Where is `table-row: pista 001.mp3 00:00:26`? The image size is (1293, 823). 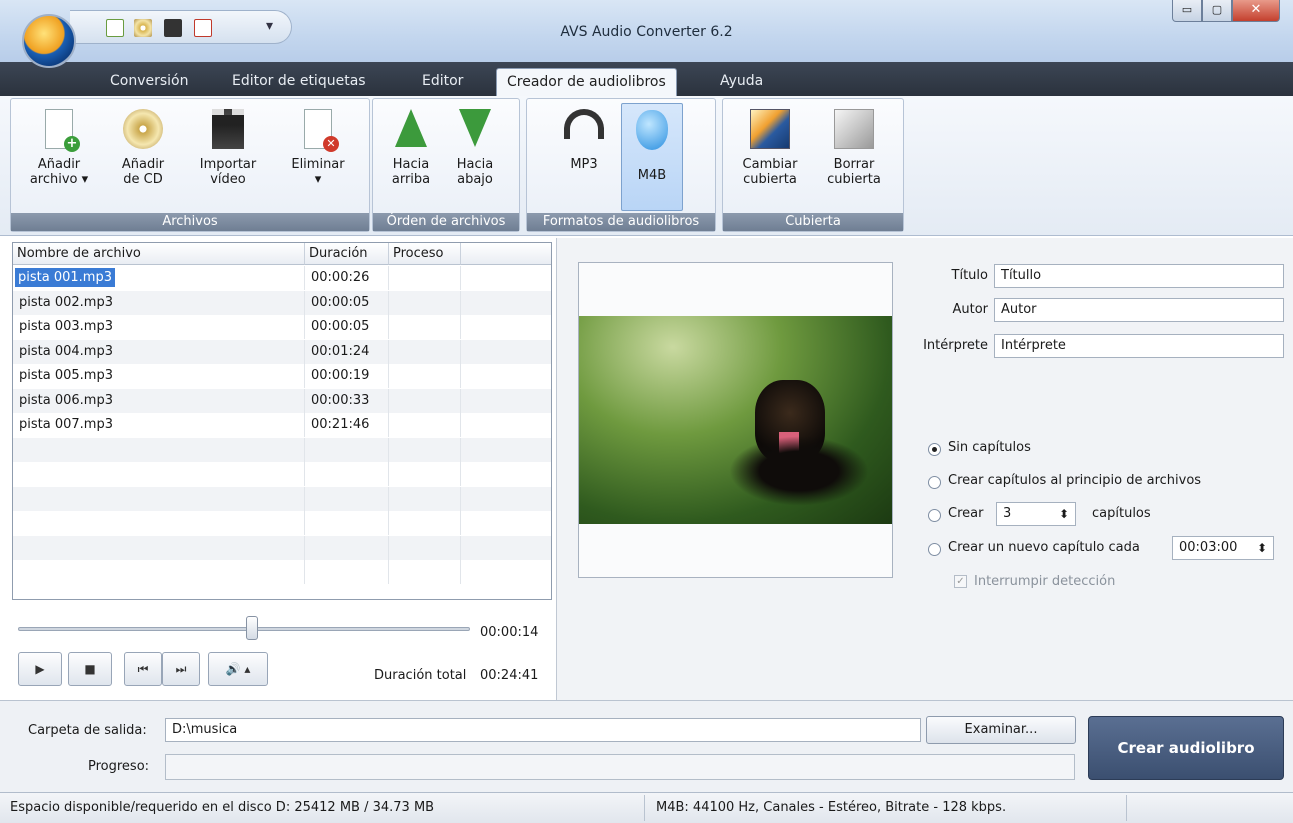
table-row: pista 001.mp3 00:00:26 is located at coordinates (282, 278).